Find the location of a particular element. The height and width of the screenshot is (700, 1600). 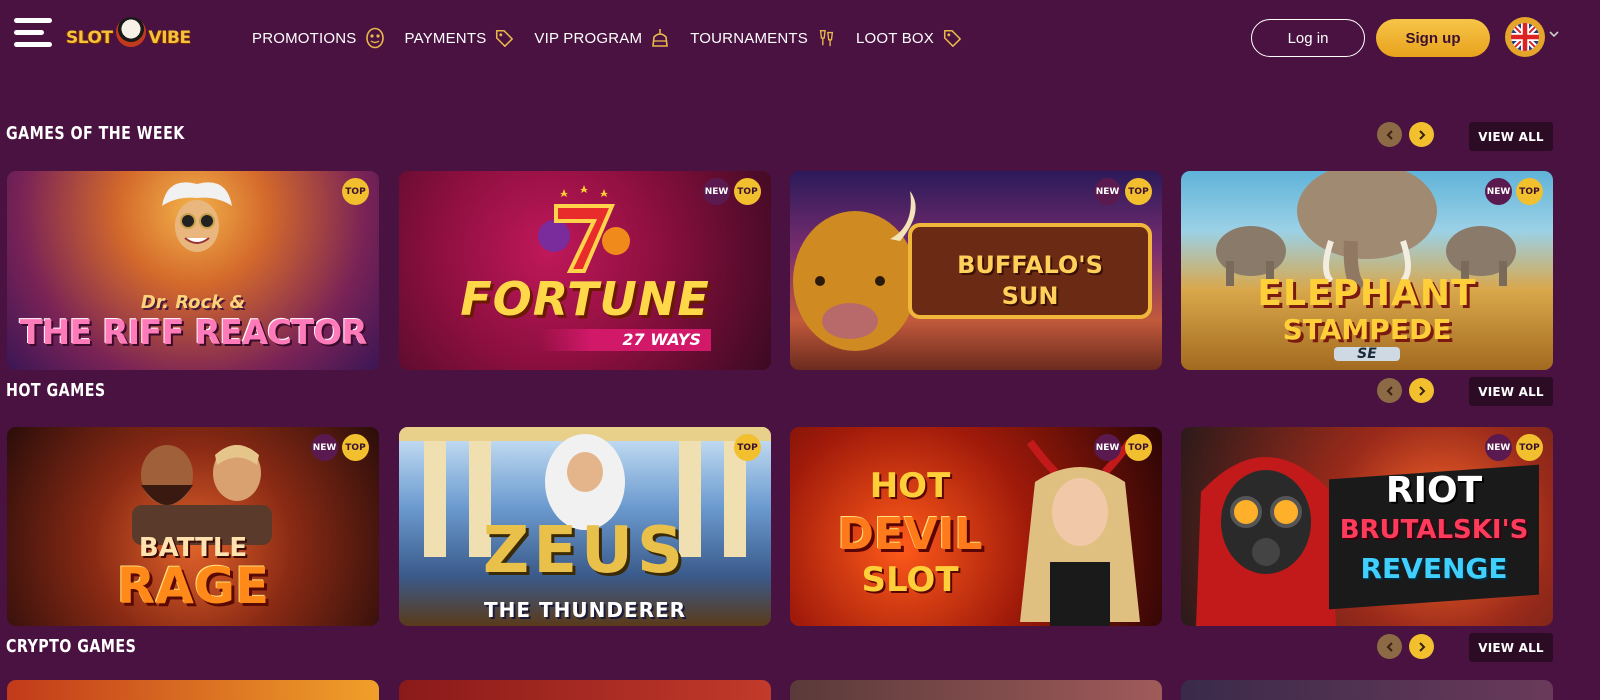

hamburger-menu-icon is located at coordinates (33, 35).